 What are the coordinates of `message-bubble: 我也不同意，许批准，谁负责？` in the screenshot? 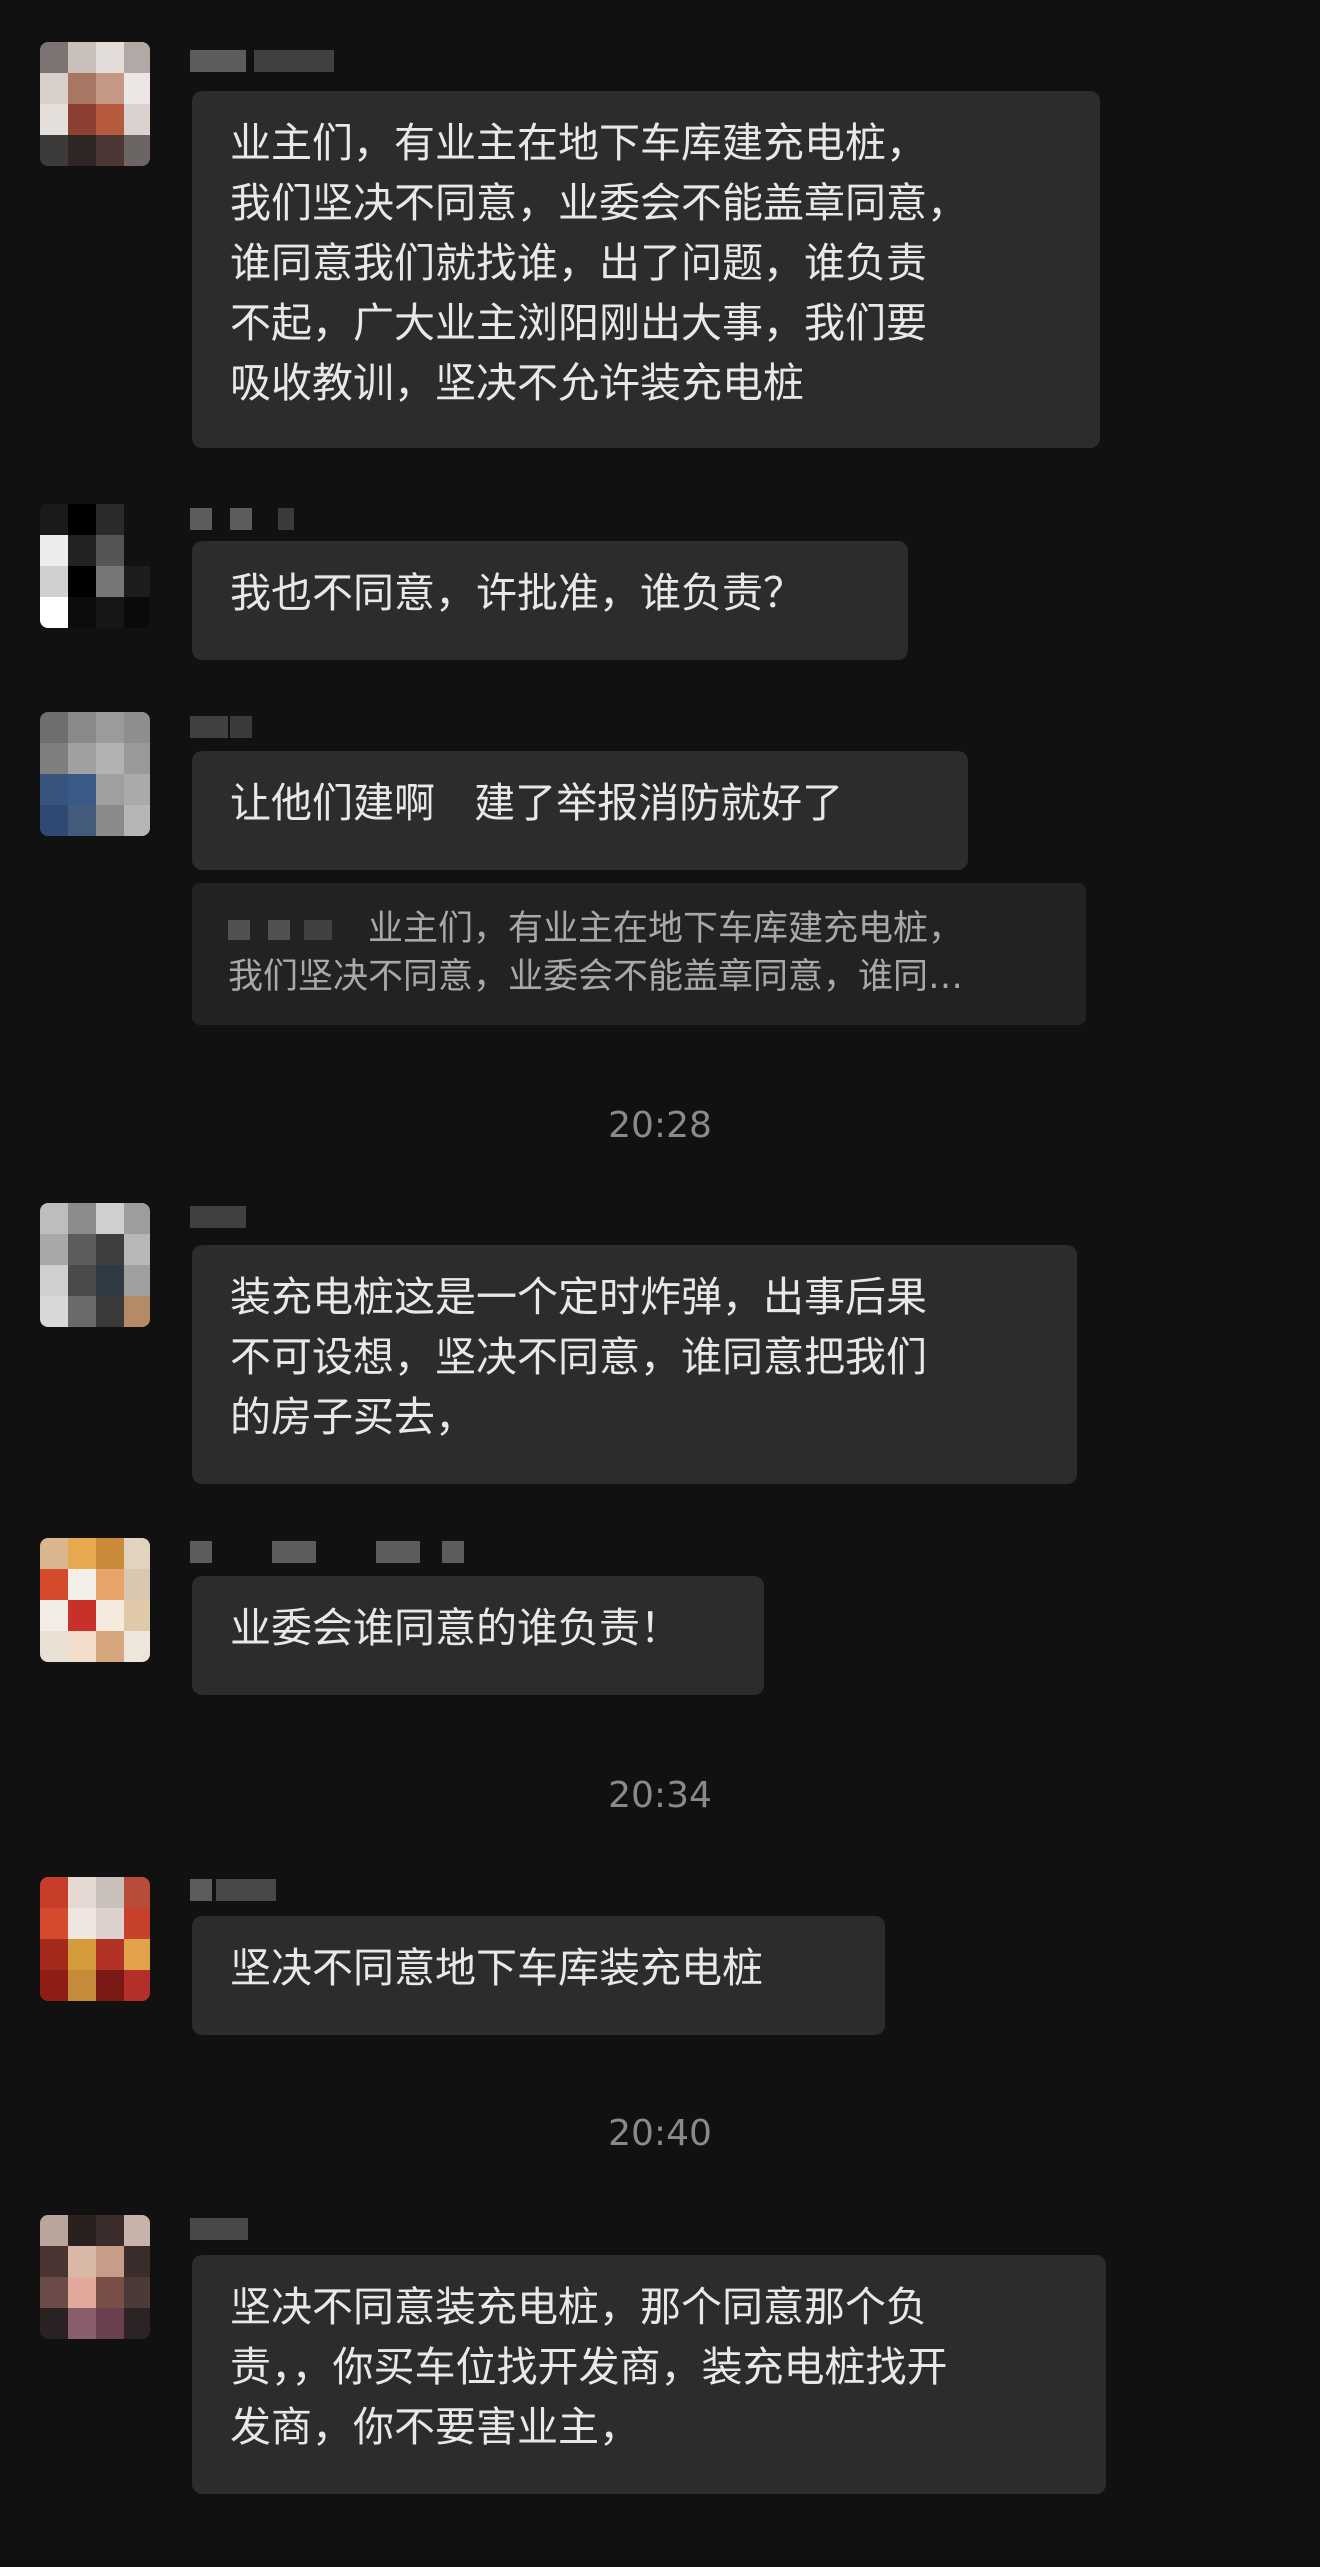 It's located at (550, 600).